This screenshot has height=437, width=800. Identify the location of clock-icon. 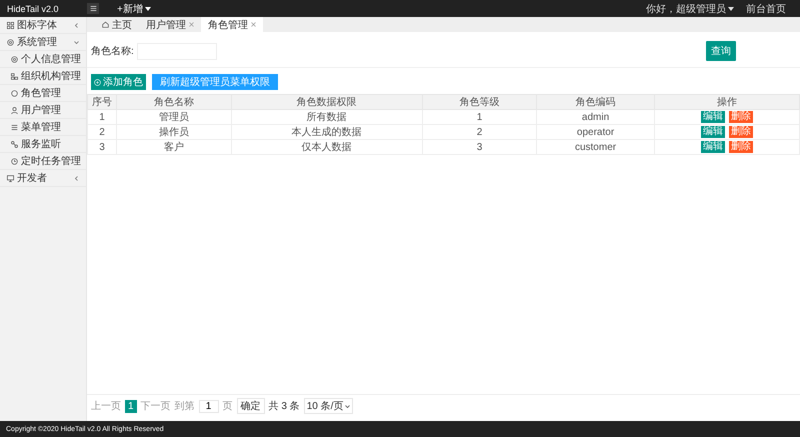
(14, 161).